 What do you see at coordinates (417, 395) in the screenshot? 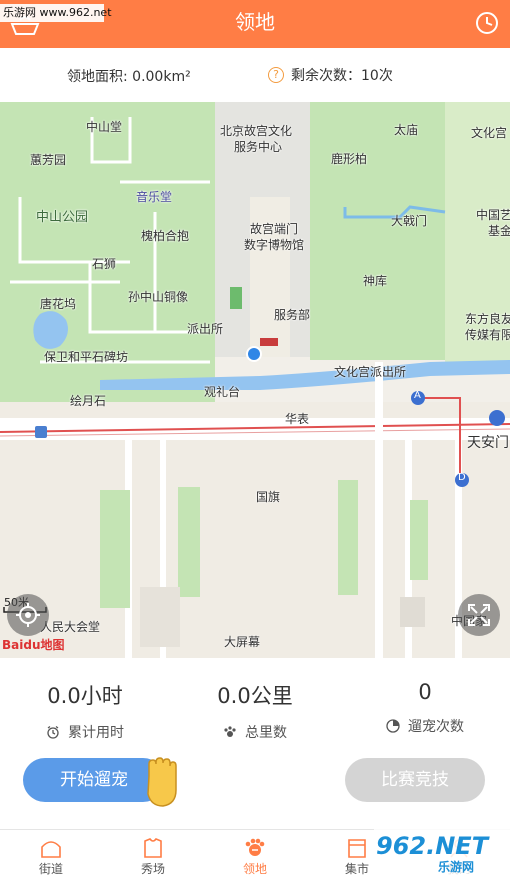
I see `subway-marker-a-label: A` at bounding box center [417, 395].